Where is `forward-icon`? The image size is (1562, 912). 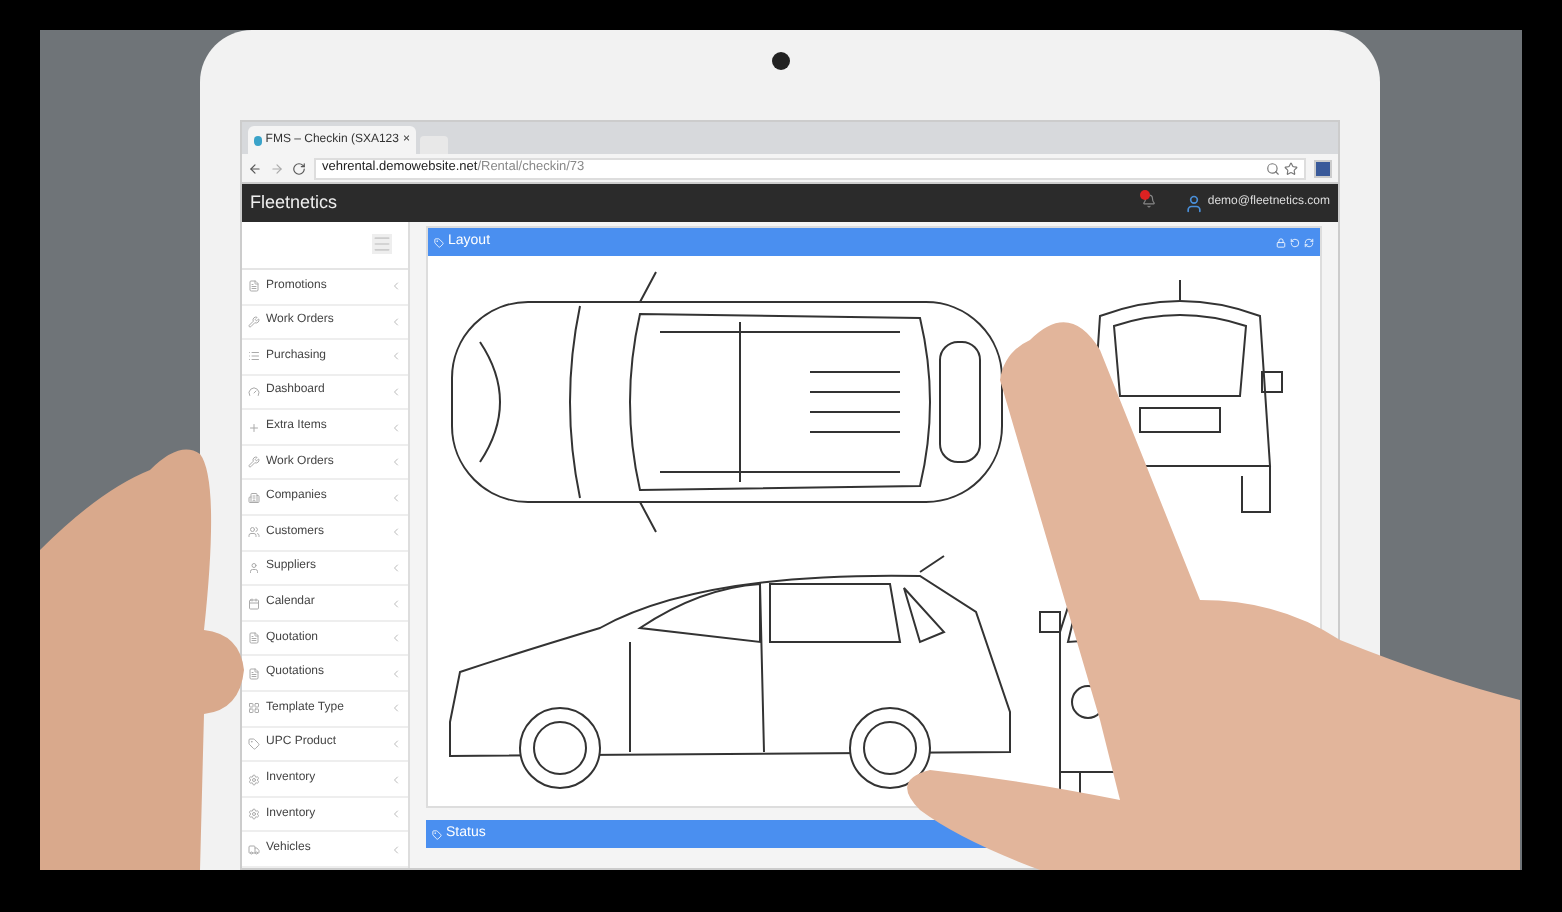
forward-icon is located at coordinates (277, 168).